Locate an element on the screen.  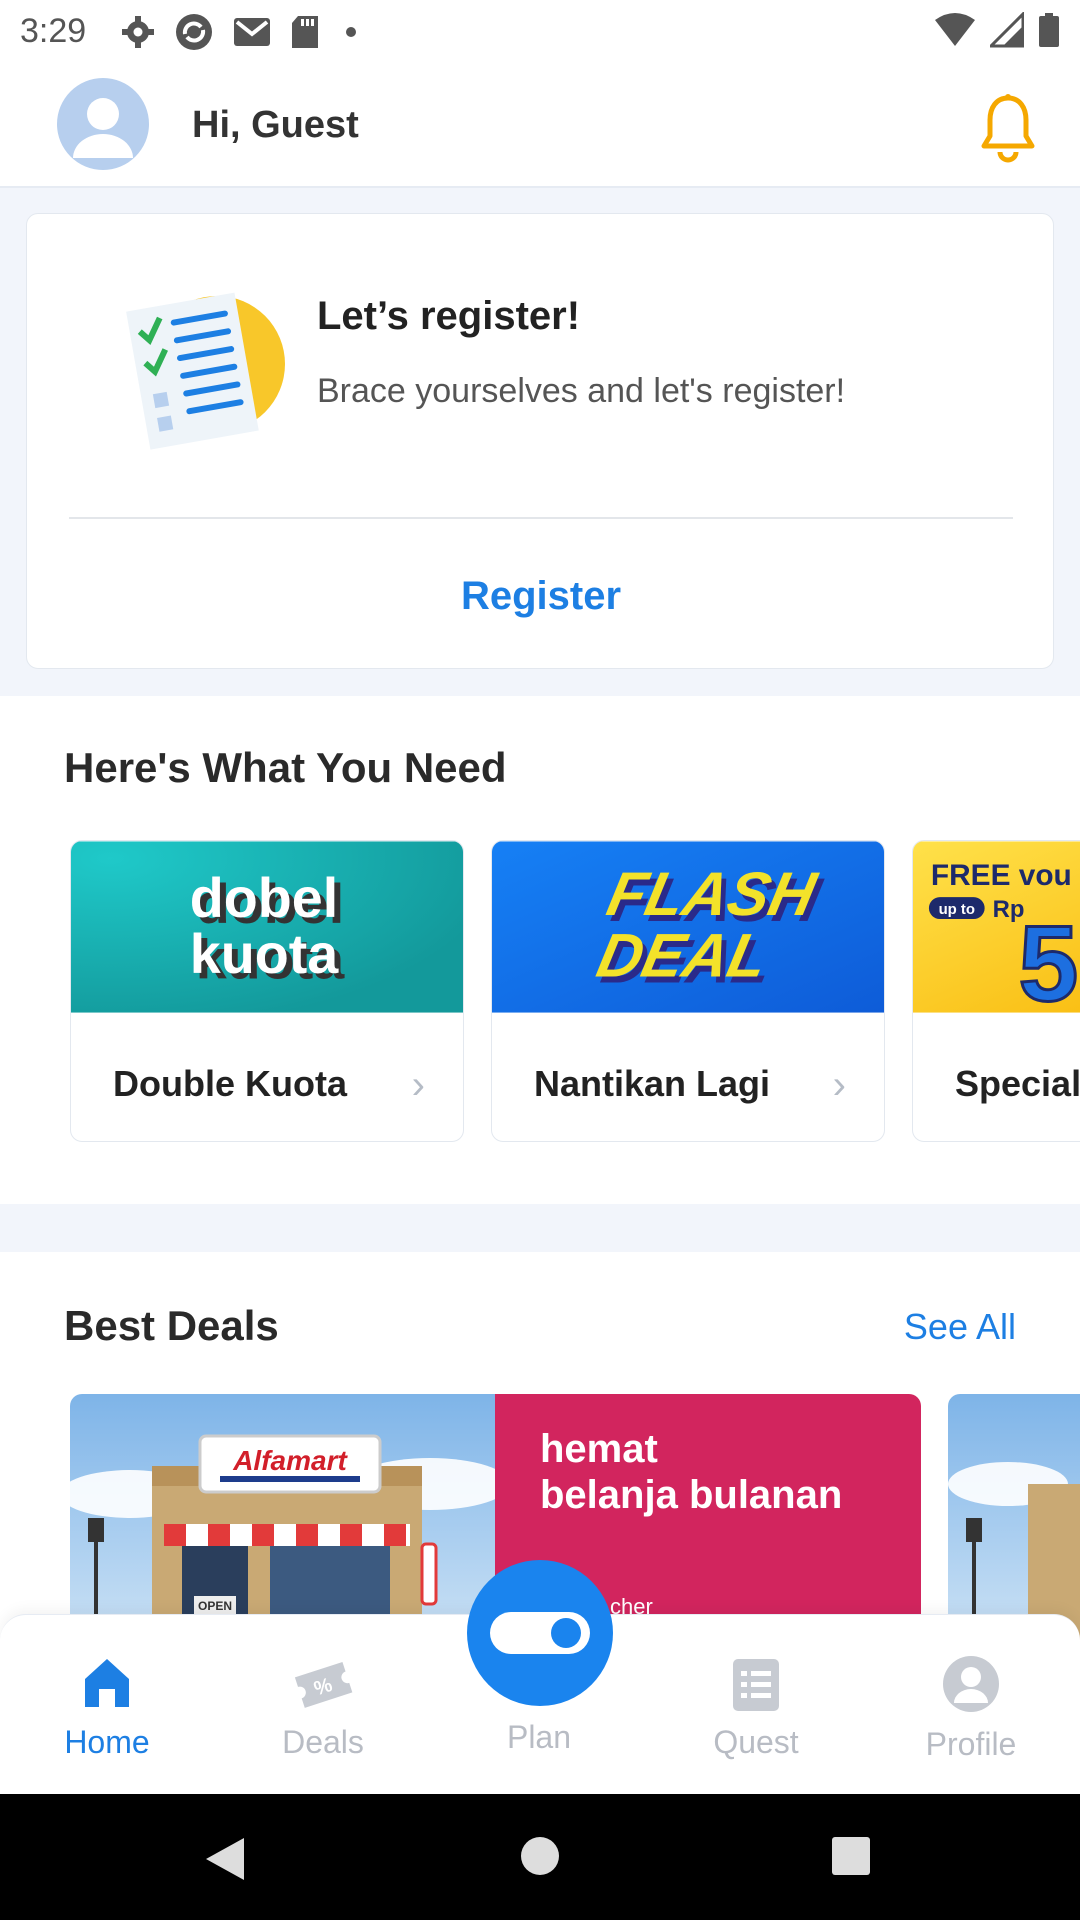
nav-deals-label: Deals is located at coordinates (323, 1742).